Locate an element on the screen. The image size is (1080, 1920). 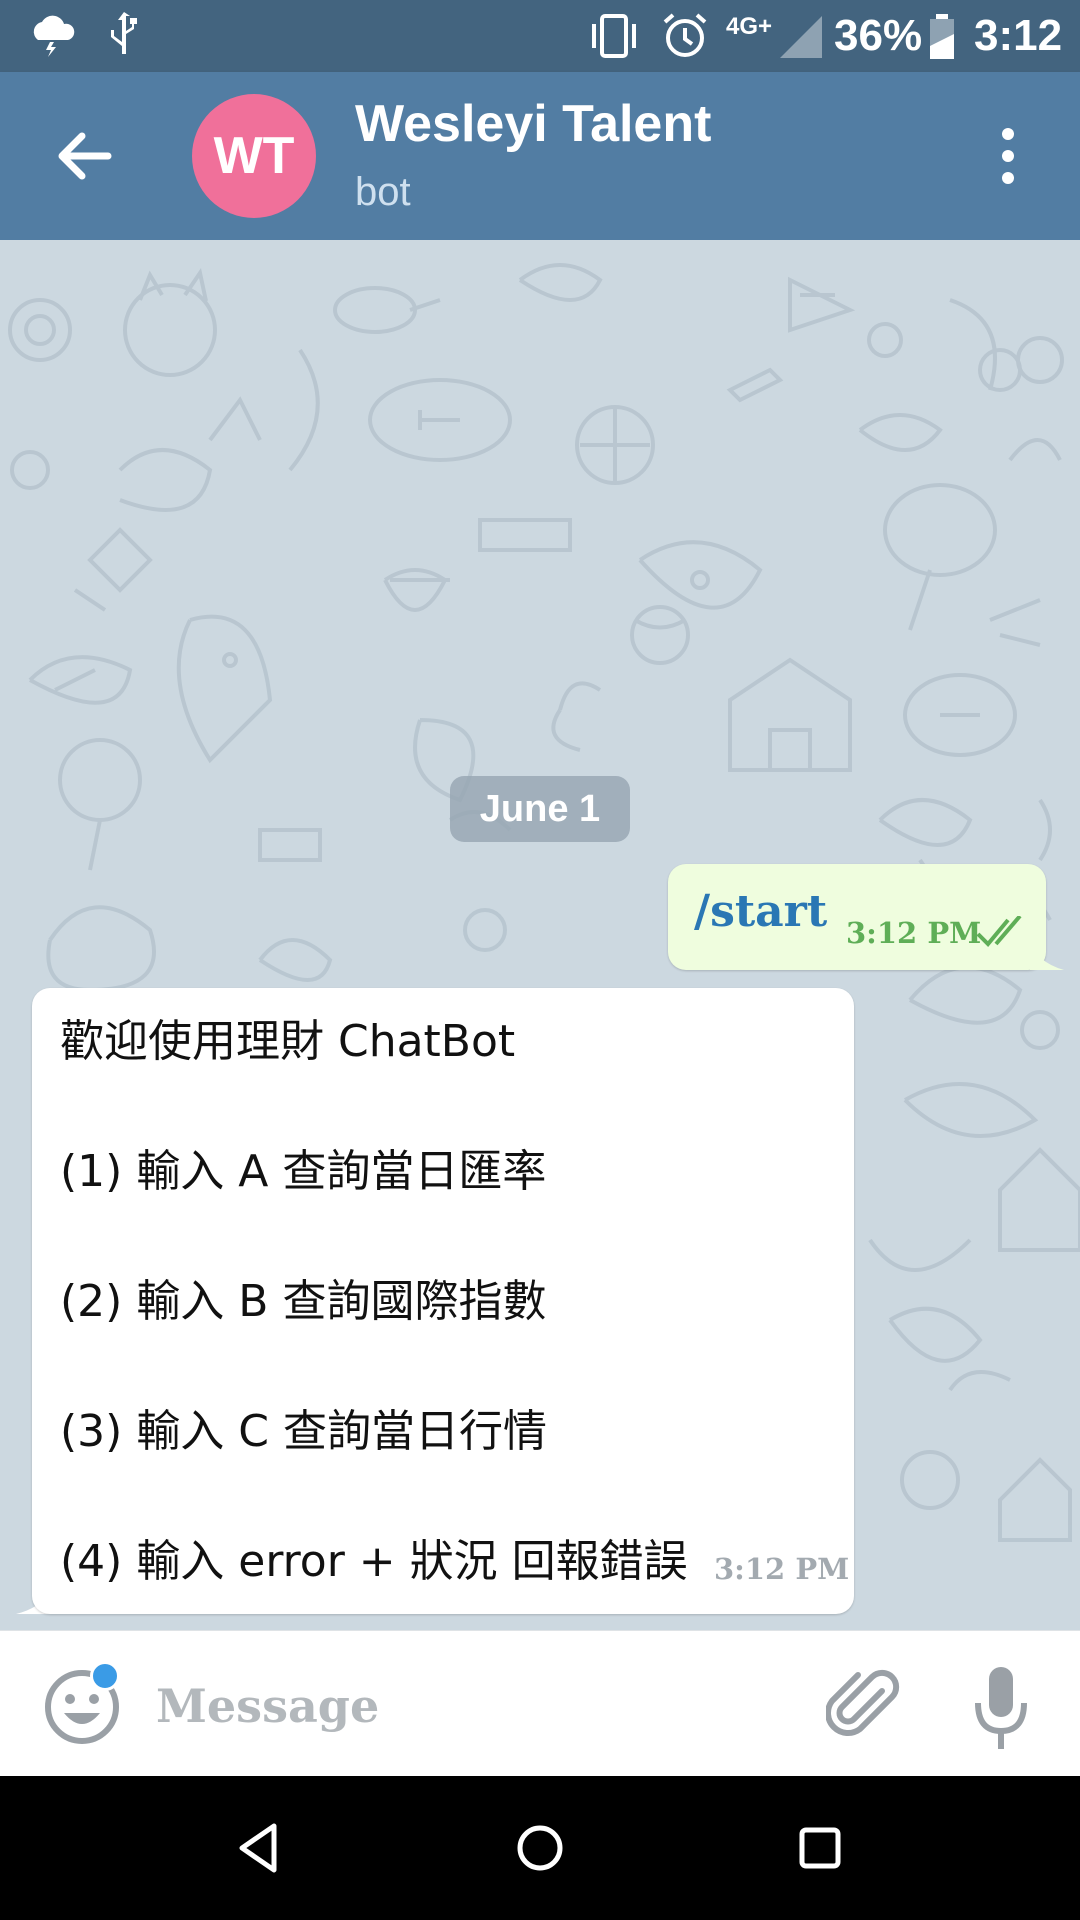
system-navigation-bar is located at coordinates (540, 1848).